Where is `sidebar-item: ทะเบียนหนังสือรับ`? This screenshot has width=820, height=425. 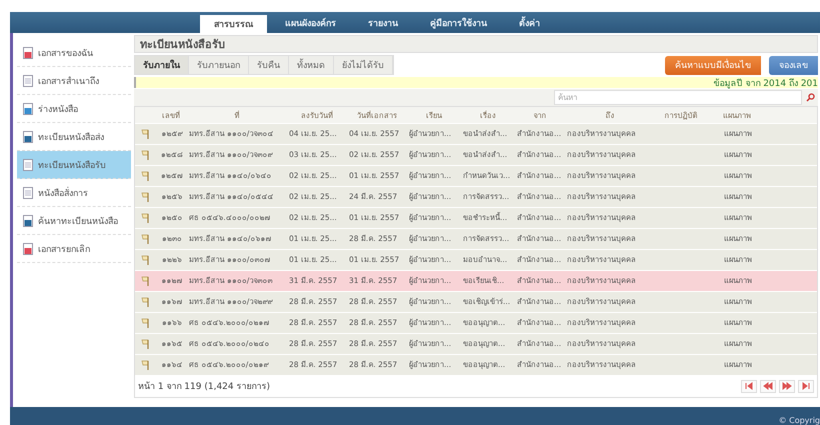
sidebar-item: ทะเบียนหนังสือรับ is located at coordinates (74, 165).